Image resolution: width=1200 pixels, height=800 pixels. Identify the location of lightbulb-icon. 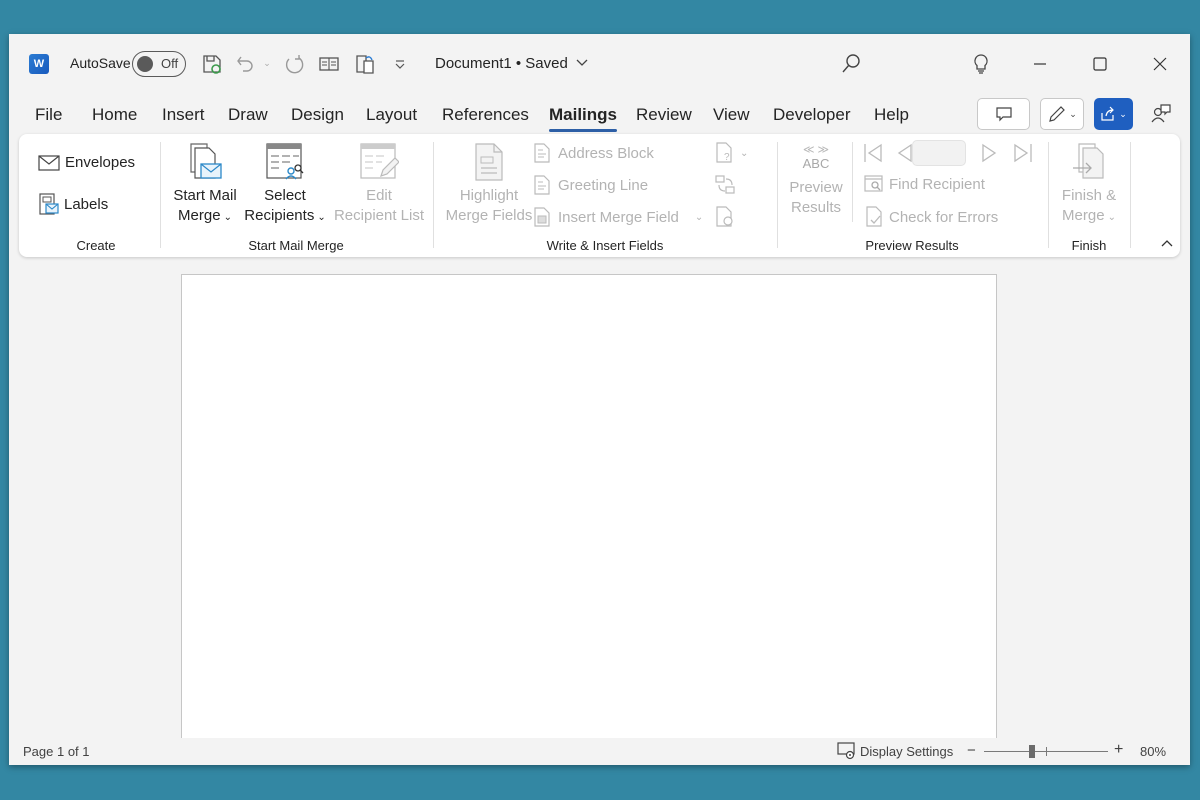
(981, 64).